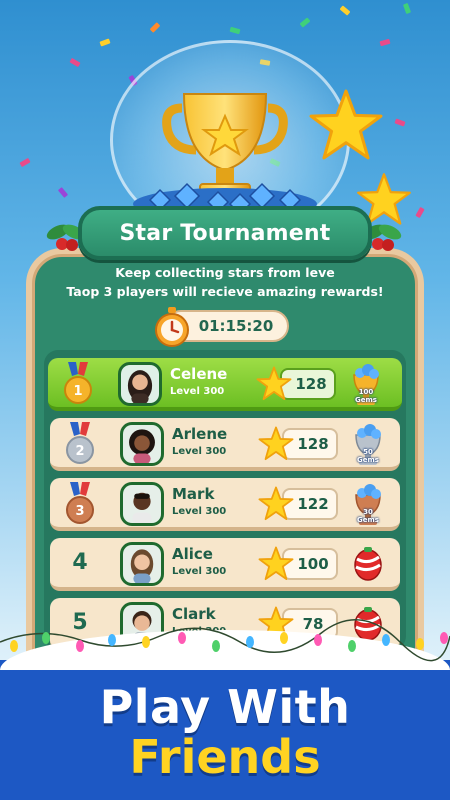  I want to click on score-value: 100, so click(313, 564).